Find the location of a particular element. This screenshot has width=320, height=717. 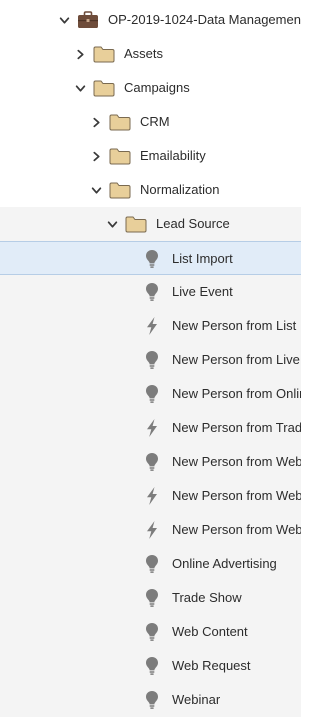

tree-node-label: Lead Source is located at coordinates (193, 223).